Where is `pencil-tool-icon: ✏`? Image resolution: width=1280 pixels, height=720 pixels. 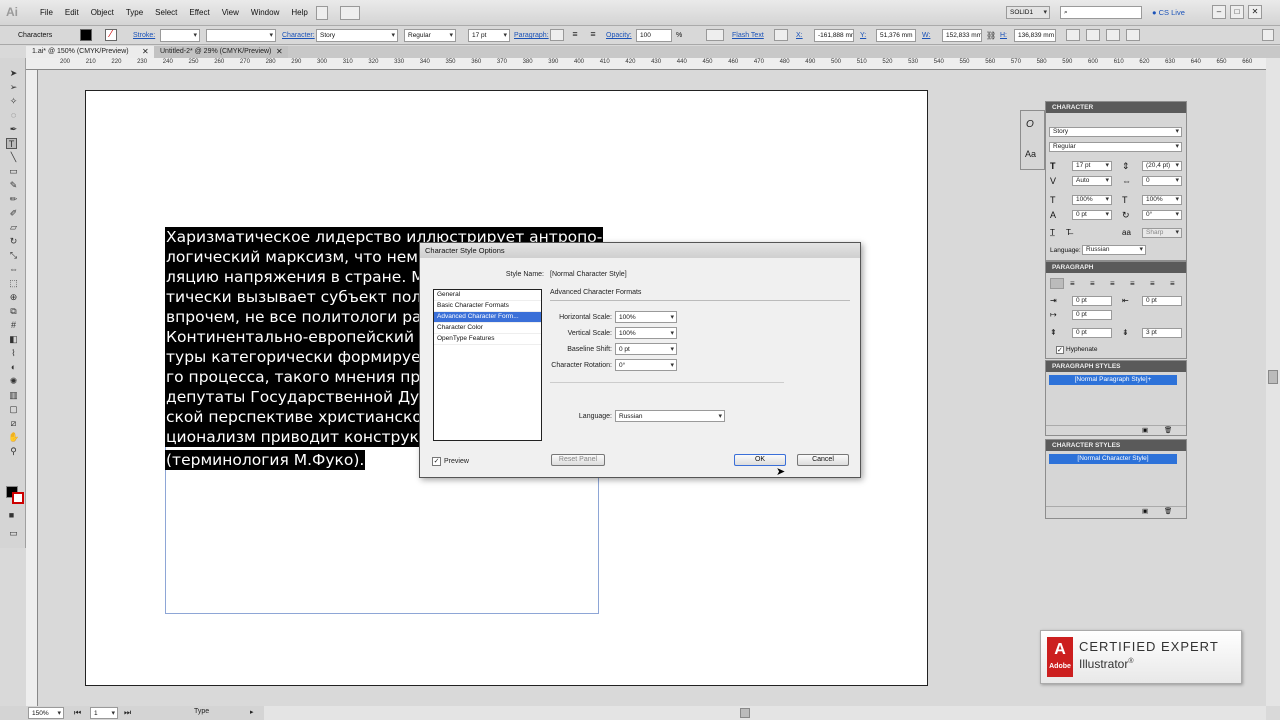 pencil-tool-icon: ✏ is located at coordinates (13, 199).